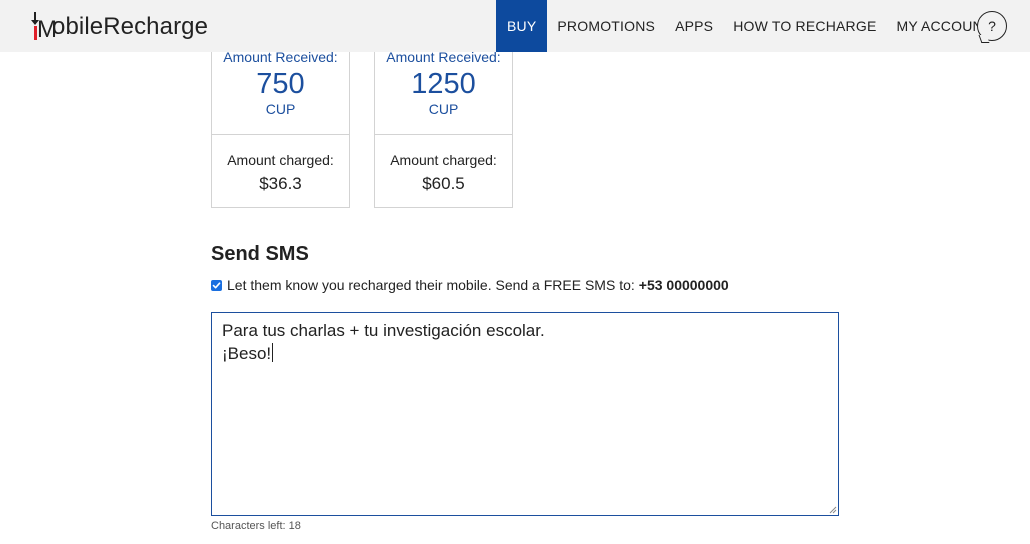  Describe the element at coordinates (683, 285) in the screenshot. I see `sms-phone-number: +53 00000000` at that location.